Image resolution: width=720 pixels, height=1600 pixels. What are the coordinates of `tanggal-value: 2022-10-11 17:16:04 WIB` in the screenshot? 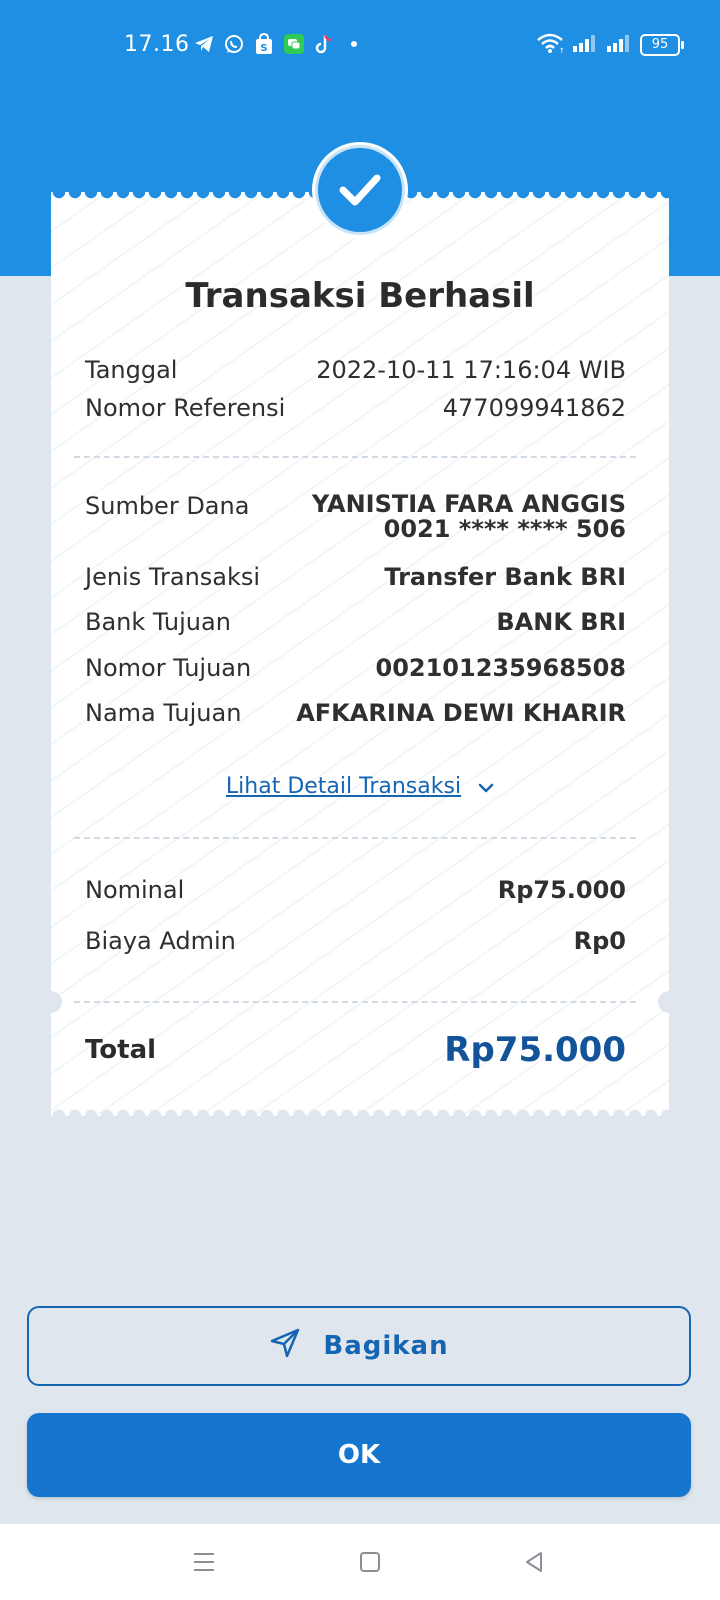 It's located at (471, 370).